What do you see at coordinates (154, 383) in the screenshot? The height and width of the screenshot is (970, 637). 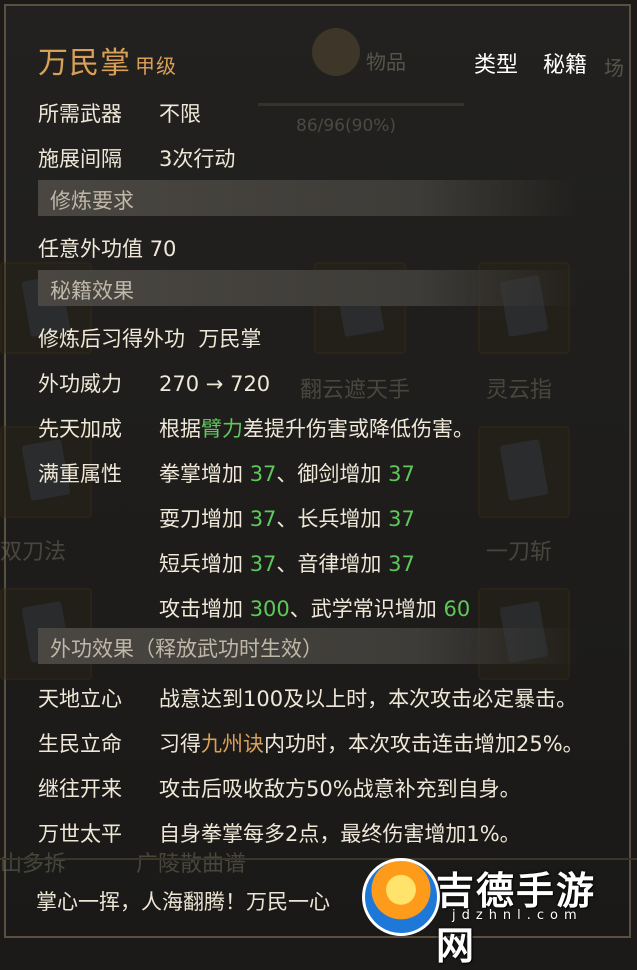 I see `power-row: 外功威力 270 → 720` at bounding box center [154, 383].